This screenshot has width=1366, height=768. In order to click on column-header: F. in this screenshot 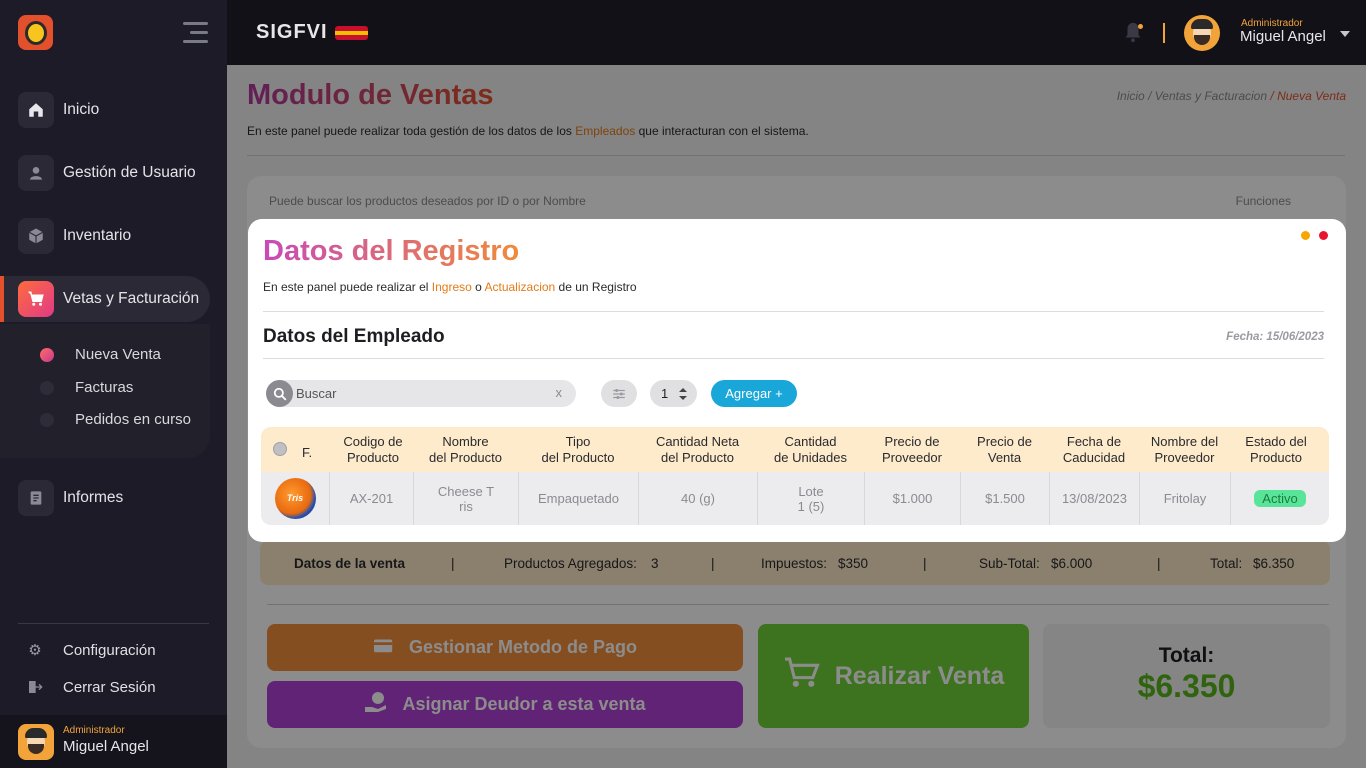, I will do `click(307, 452)`.